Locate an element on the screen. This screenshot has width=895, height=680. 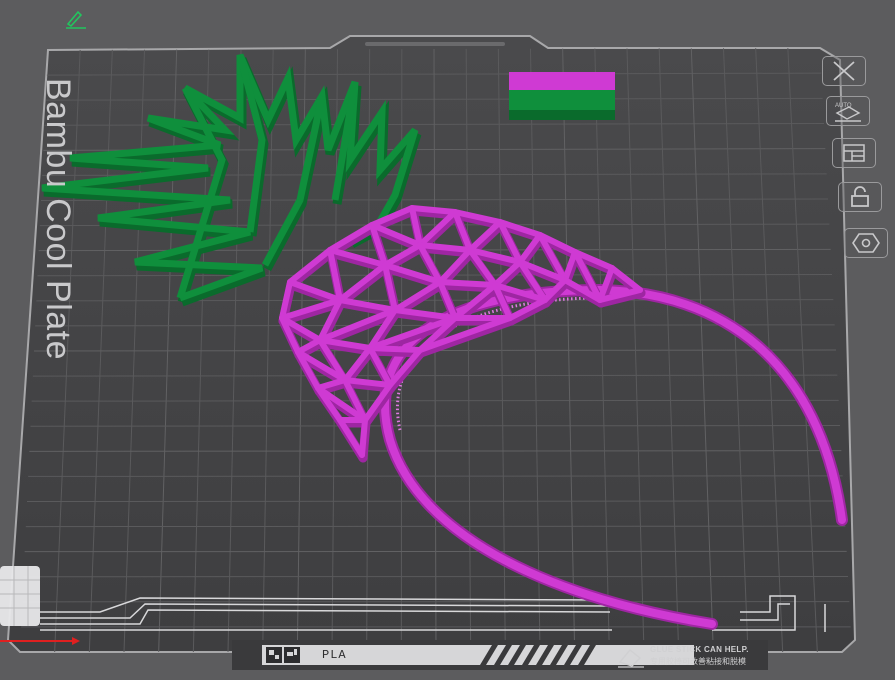
arrange-icon is located at coordinates (854, 153).